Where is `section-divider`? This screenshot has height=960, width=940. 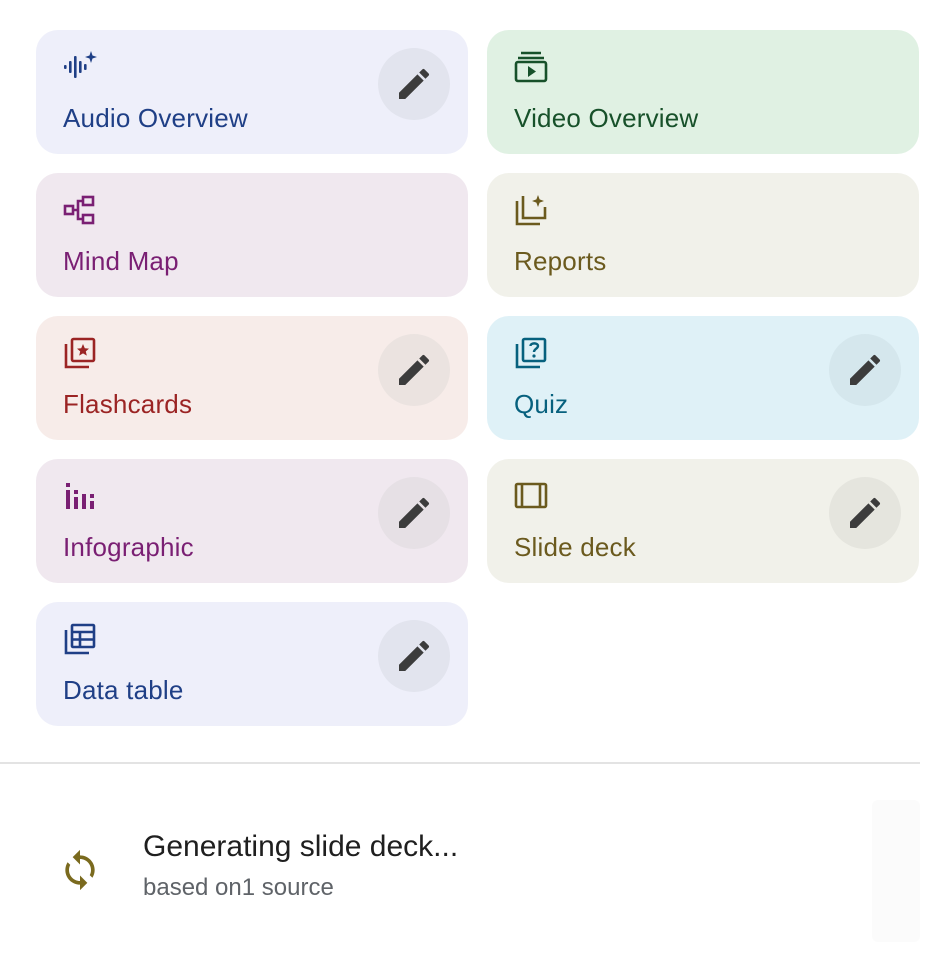
section-divider is located at coordinates (460, 763).